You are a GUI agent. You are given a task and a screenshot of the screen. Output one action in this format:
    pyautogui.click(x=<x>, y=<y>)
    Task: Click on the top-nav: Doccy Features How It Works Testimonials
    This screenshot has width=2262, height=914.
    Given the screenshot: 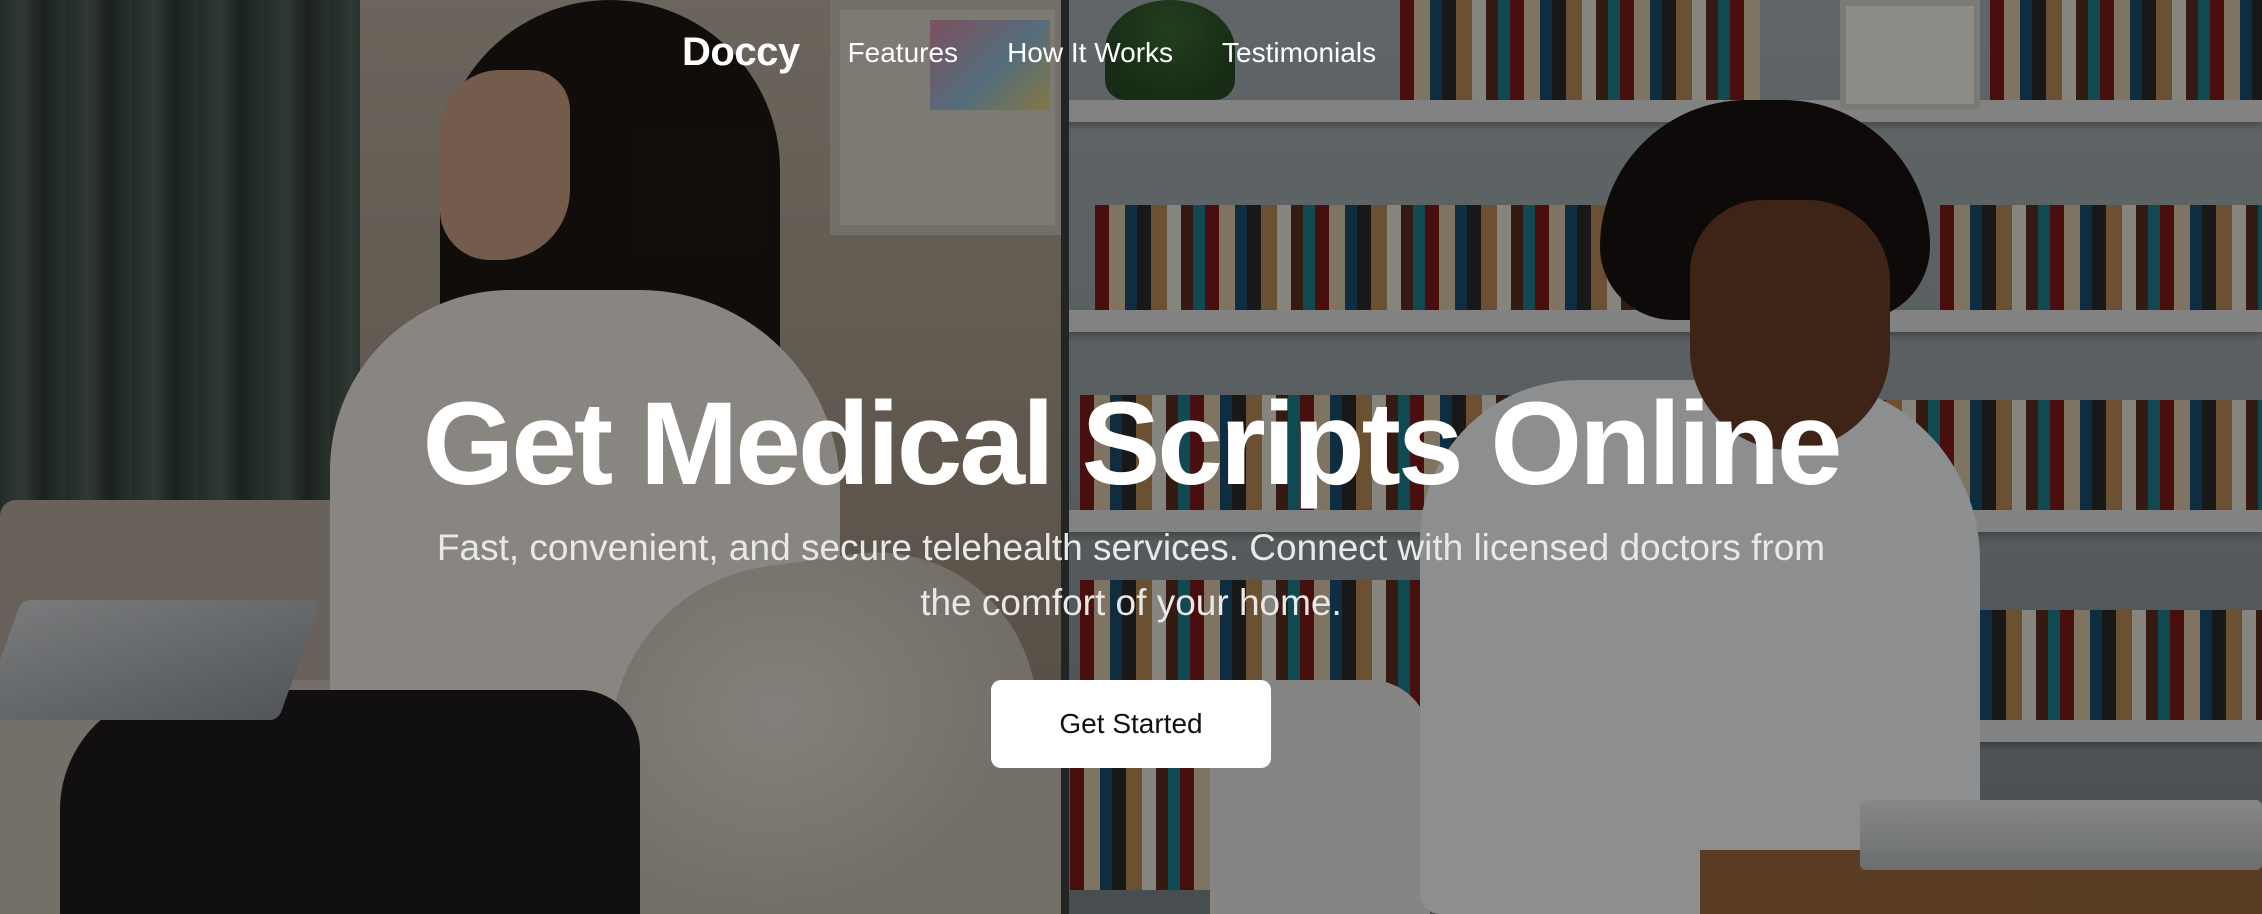 What is the action you would take?
    pyautogui.click(x=1053, y=52)
    